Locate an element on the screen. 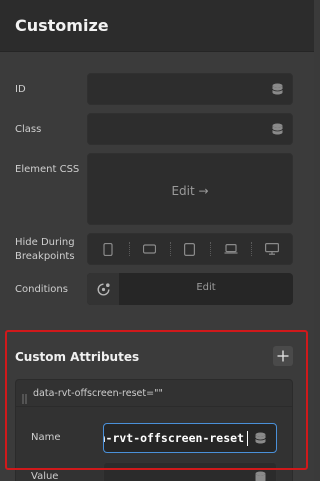 The image size is (320, 481). tablet-icon is located at coordinates (190, 249).